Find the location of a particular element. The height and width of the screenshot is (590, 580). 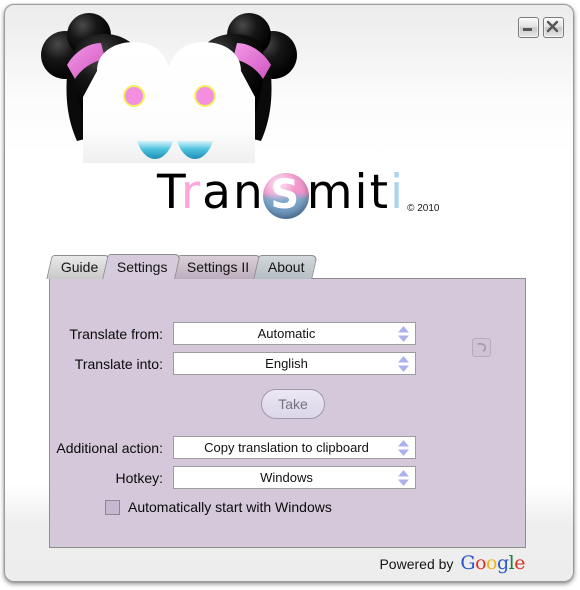

tab-settings: Settings is located at coordinates (141, 266).